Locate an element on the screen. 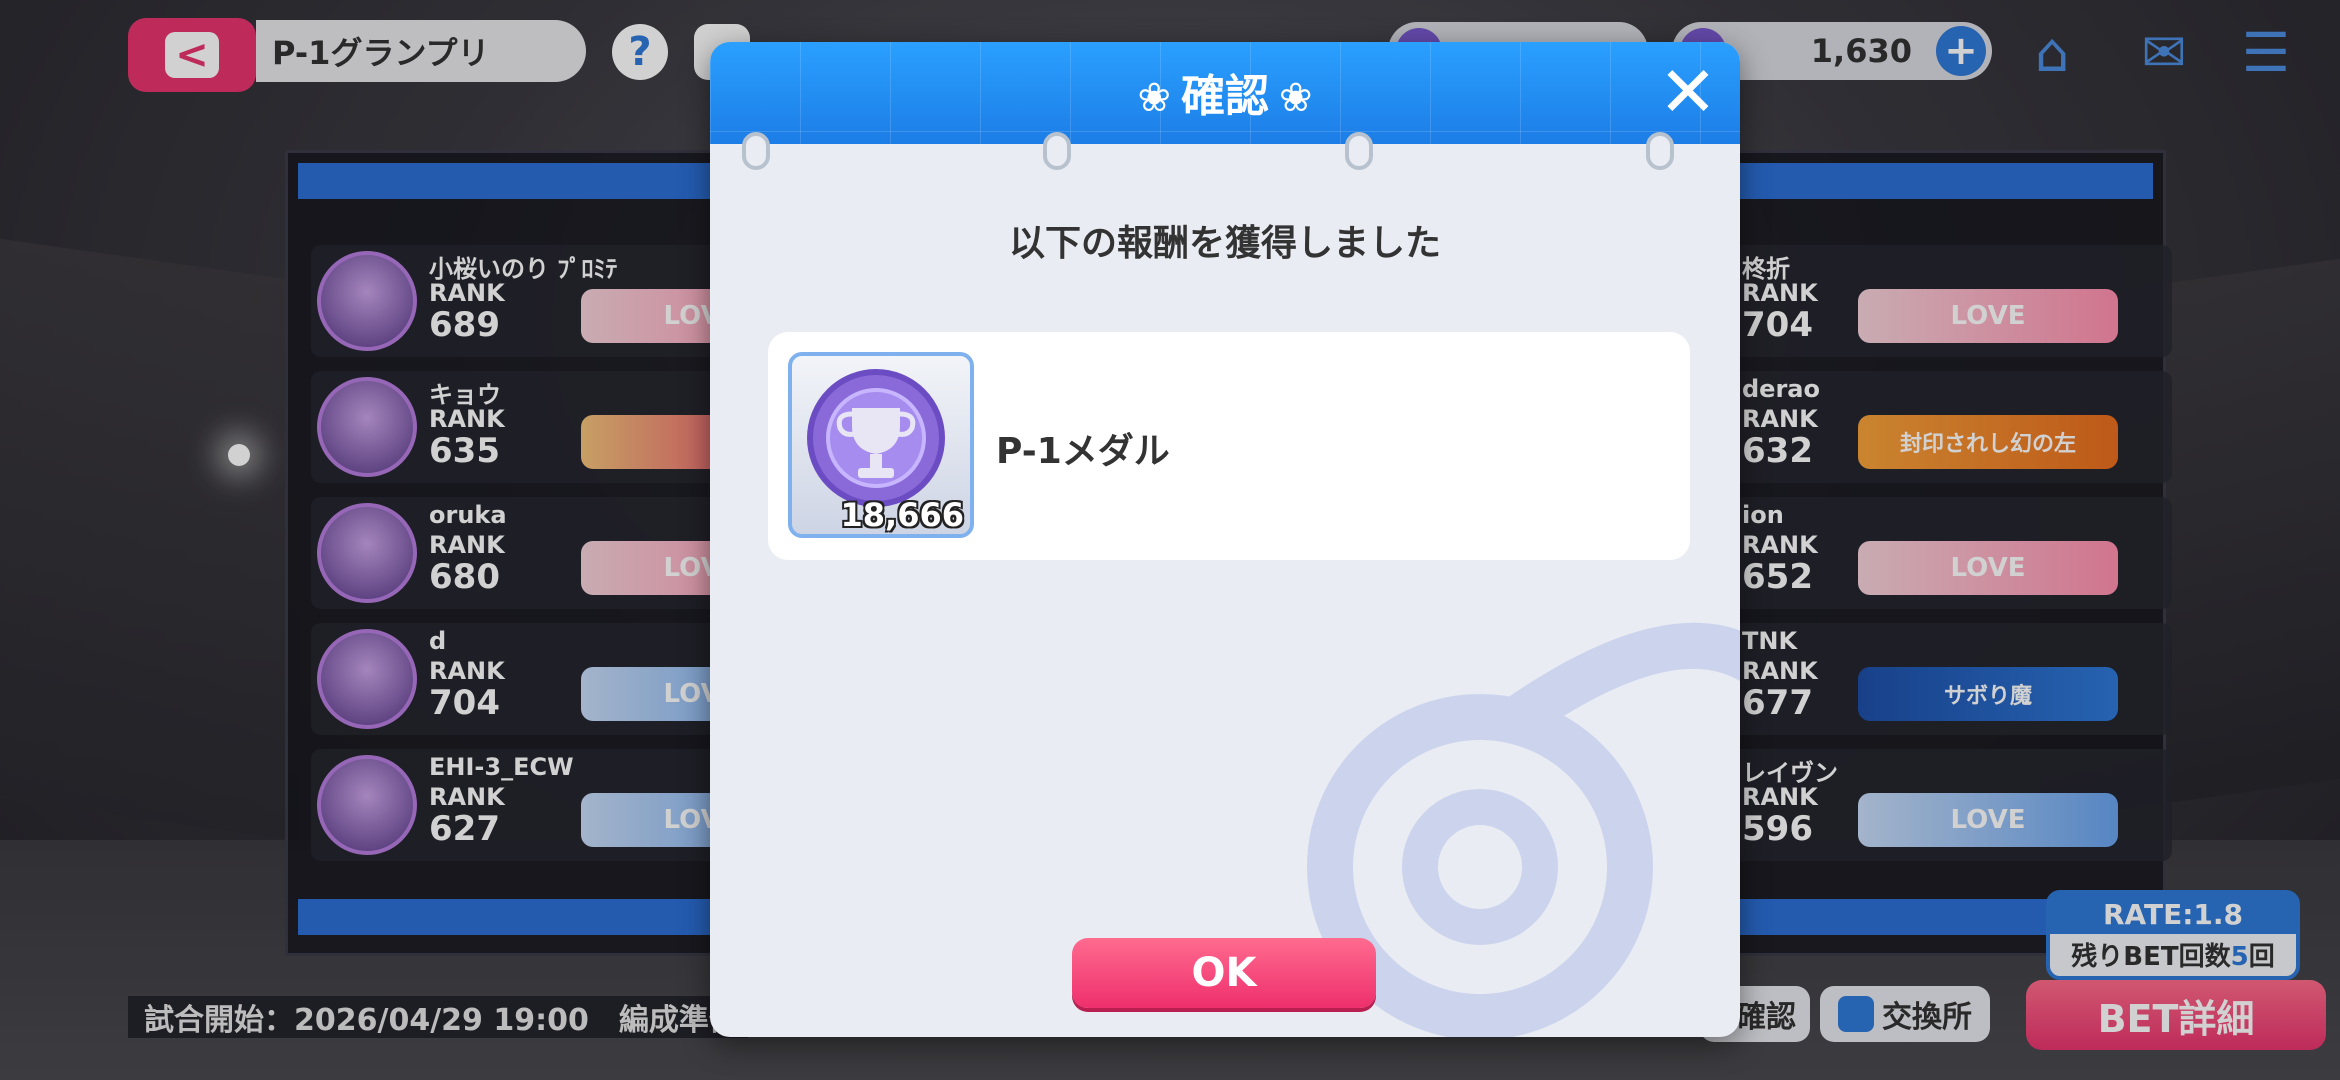 Image resolution: width=2340 pixels, height=1080 pixels. right-wing-icon: ❀ is located at coordinates (1296, 98).